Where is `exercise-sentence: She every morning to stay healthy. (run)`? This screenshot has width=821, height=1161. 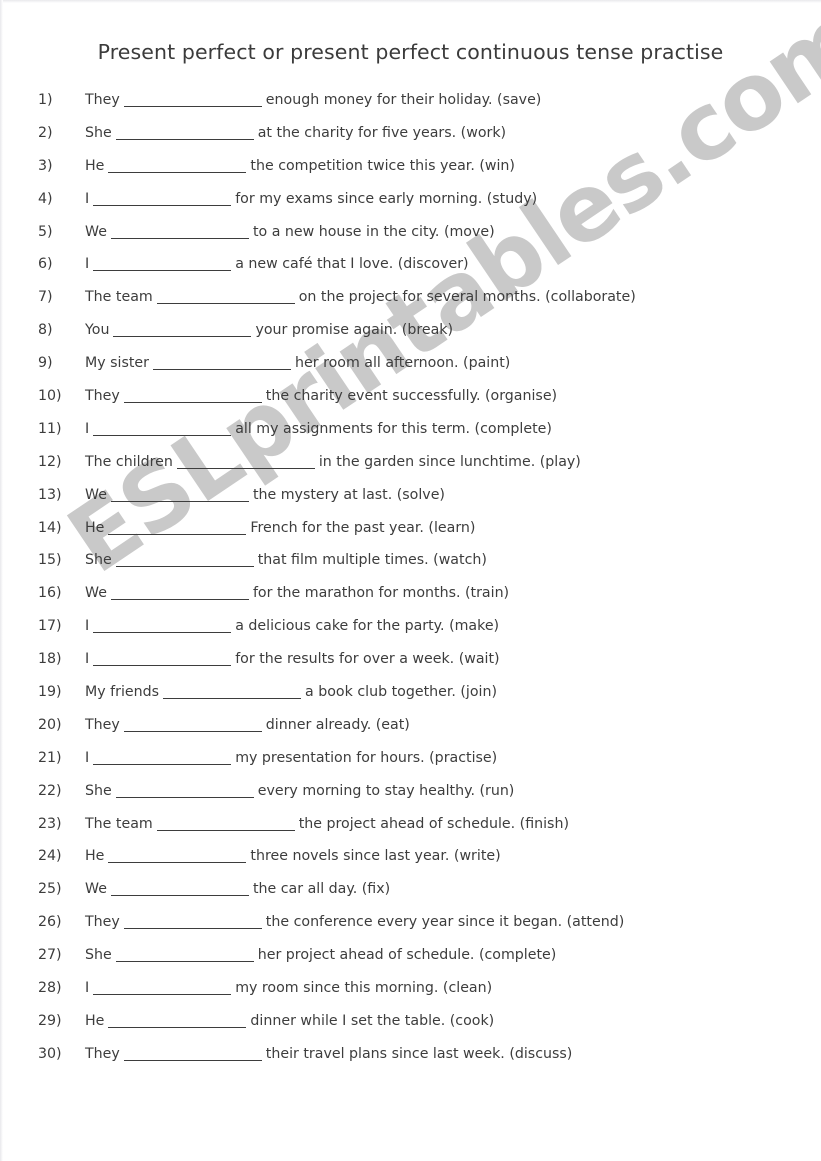 exercise-sentence: She every morning to stay healthy. (run) is located at coordinates (299, 791).